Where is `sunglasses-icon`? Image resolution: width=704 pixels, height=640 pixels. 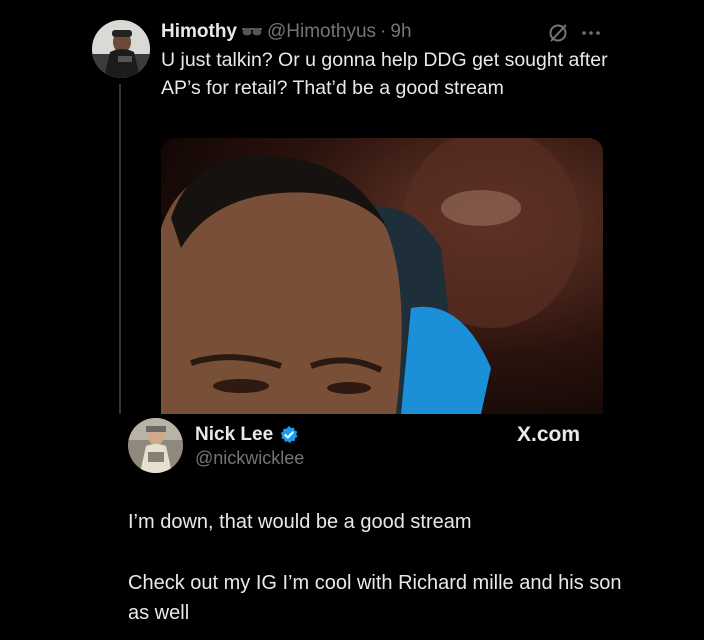 sunglasses-icon is located at coordinates (252, 32).